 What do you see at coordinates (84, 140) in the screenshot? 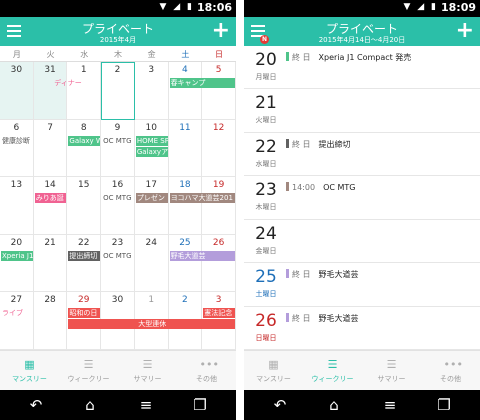
I see `calendar-event: Galaxy W` at bounding box center [84, 140].